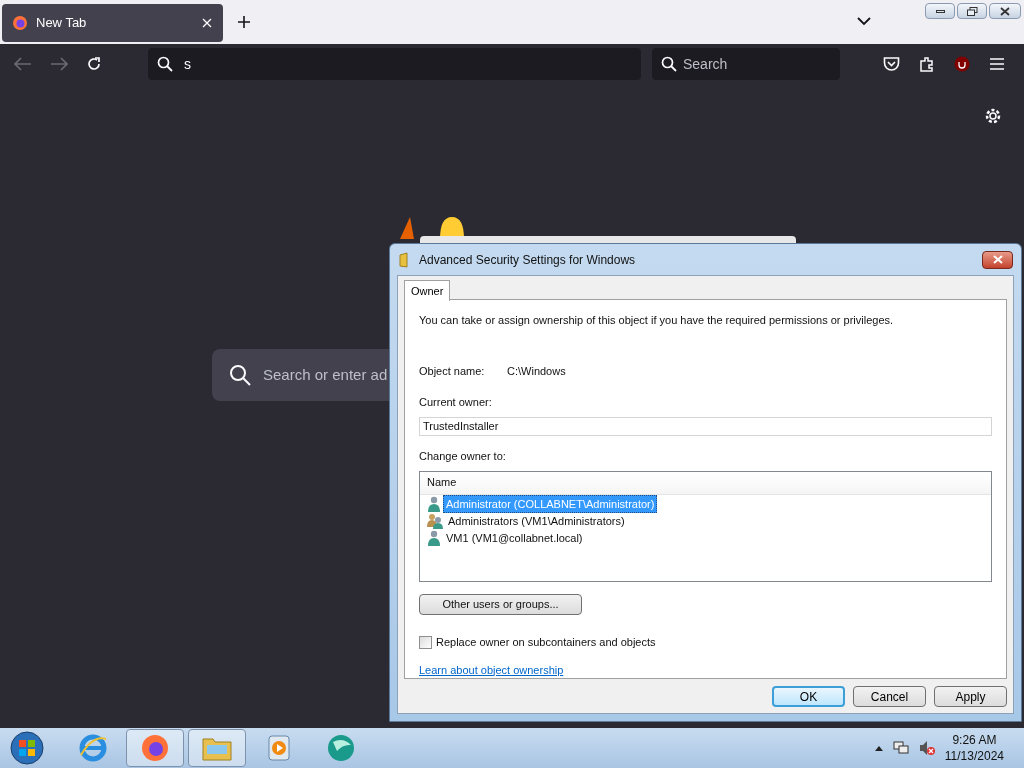  I want to click on checkbox, so click(425, 642).